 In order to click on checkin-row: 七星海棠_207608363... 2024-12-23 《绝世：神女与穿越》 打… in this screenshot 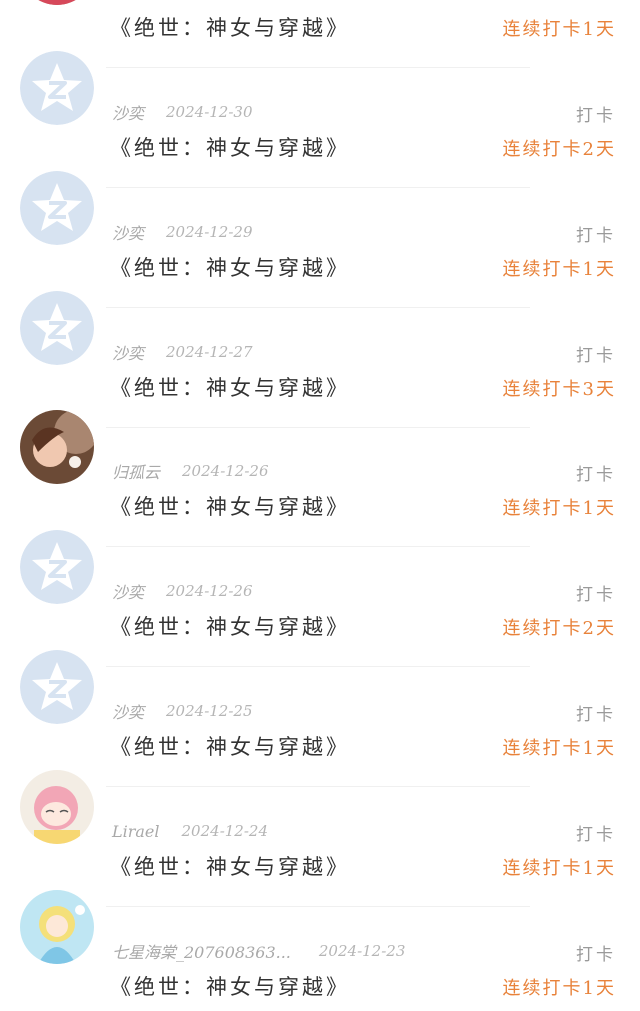, I will do `click(320, 926)`.